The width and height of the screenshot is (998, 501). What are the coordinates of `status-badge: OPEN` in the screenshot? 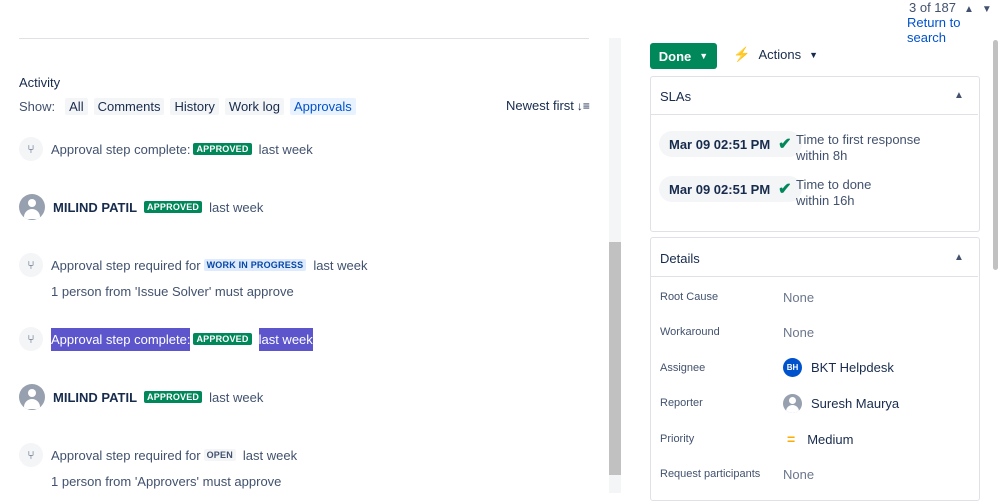 It's located at (219, 455).